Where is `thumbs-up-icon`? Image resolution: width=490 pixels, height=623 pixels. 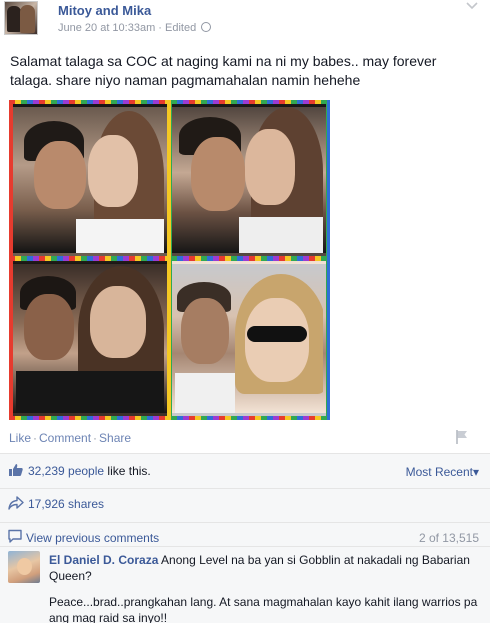 thumbs-up-icon is located at coordinates (16, 470).